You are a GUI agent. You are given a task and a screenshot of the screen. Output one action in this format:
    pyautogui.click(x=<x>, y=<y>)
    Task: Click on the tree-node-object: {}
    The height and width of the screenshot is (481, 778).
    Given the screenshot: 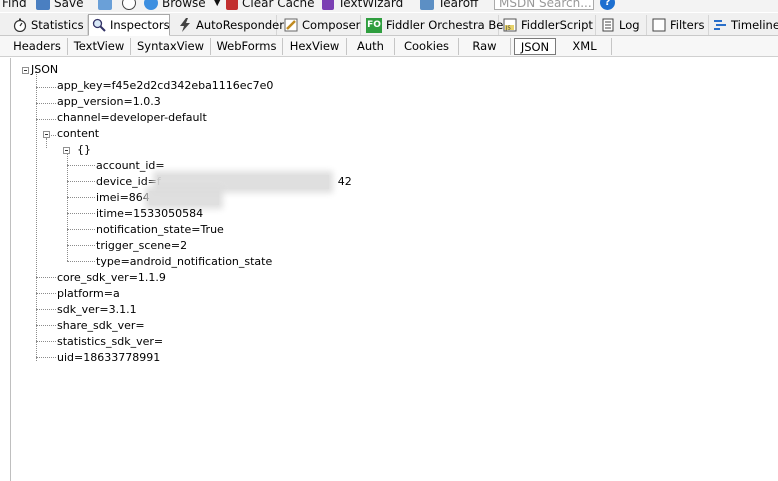 What is the action you would take?
    pyautogui.click(x=84, y=150)
    